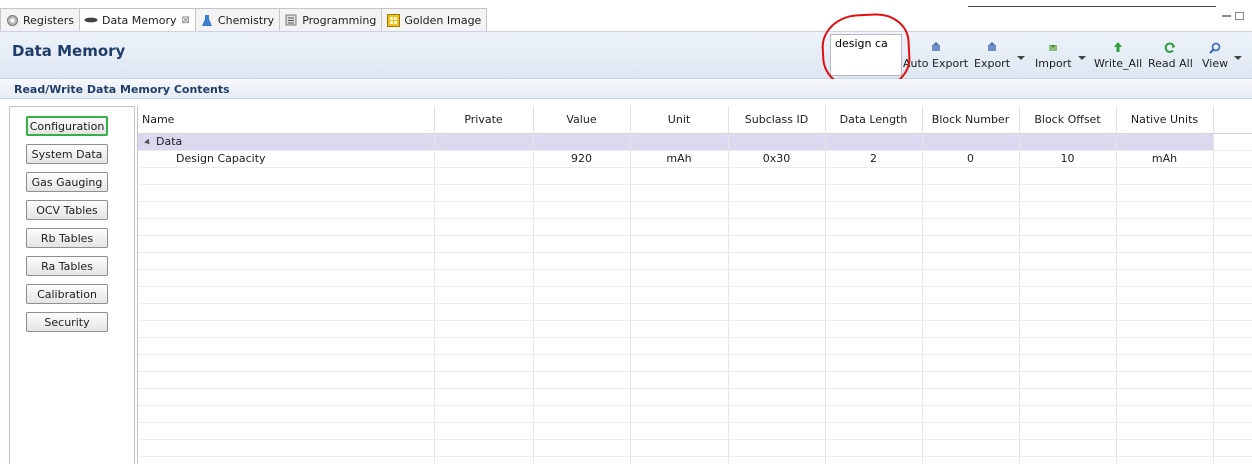 The width and height of the screenshot is (1252, 464). Describe the element at coordinates (1092, 6) in the screenshot. I see `divider-line` at that location.